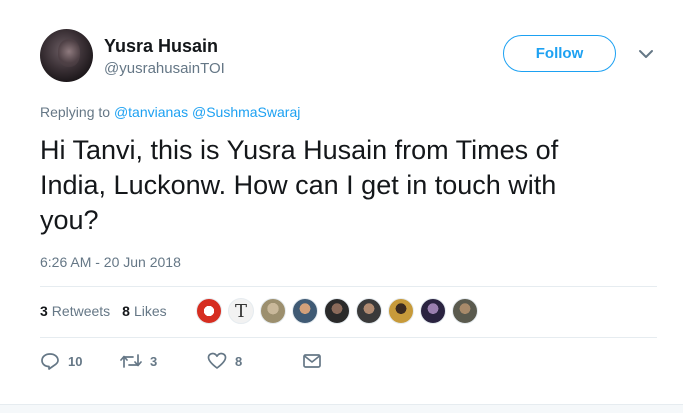 The width and height of the screenshot is (683, 413). I want to click on liker-avatars: T, so click(340, 311).